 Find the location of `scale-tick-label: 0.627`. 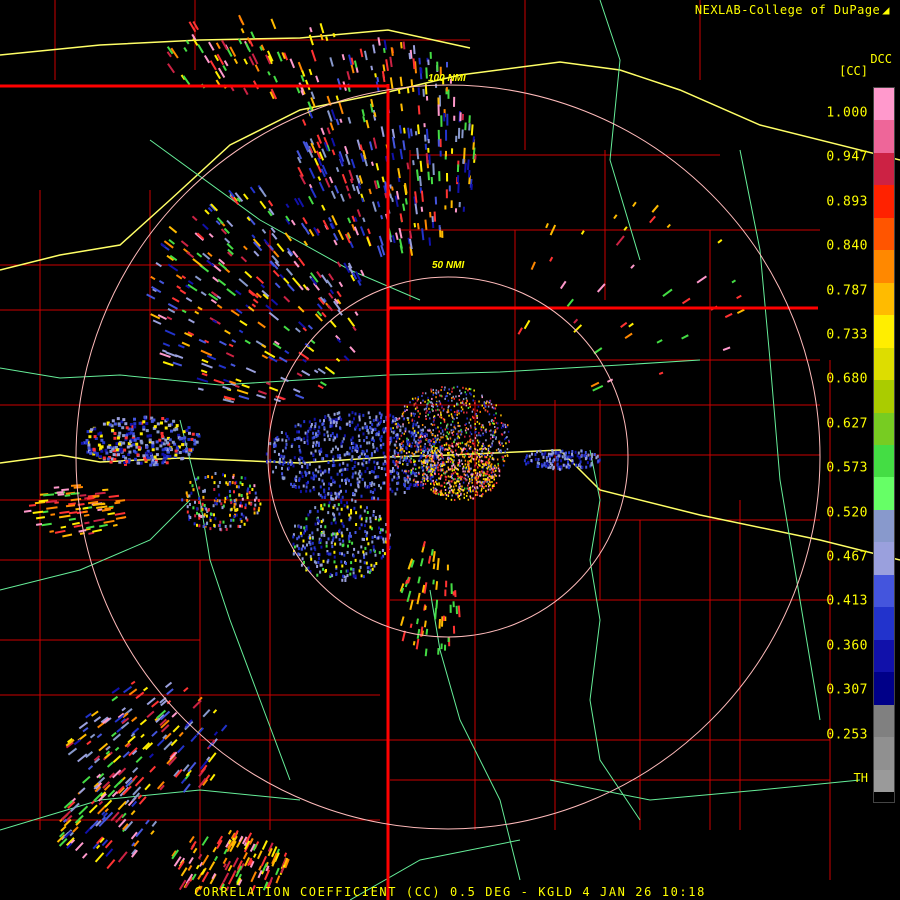

scale-tick-label: 0.627 is located at coordinates (847, 424).